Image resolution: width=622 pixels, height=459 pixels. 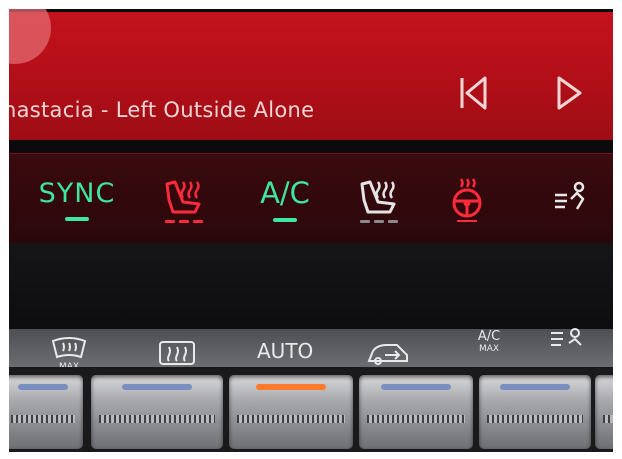 I want to click on album-art-circle, so click(x=30, y=36).